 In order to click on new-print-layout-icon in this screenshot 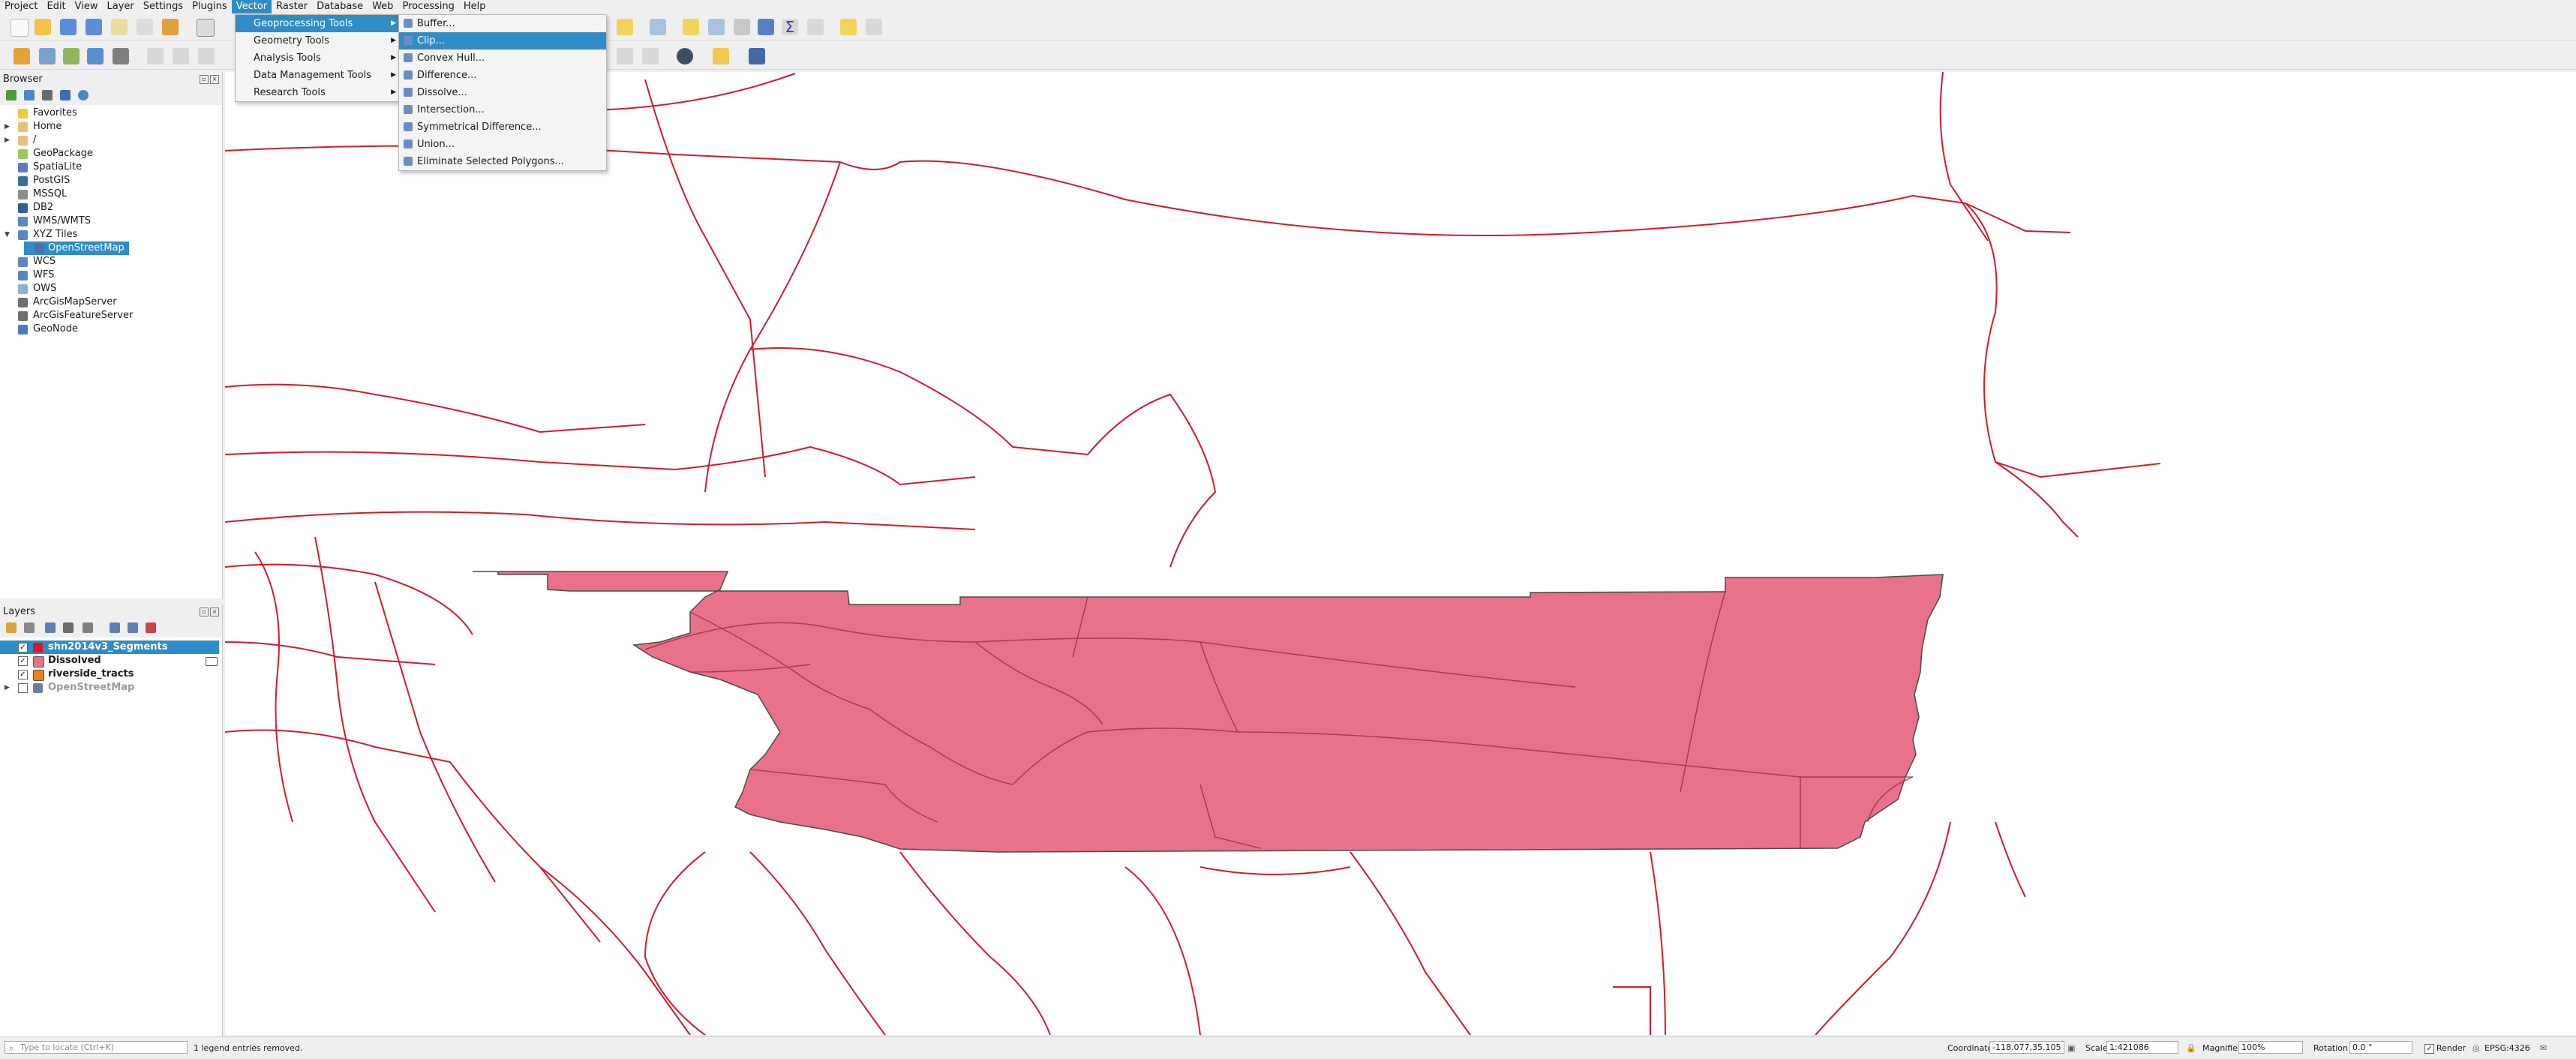, I will do `click(119, 27)`.